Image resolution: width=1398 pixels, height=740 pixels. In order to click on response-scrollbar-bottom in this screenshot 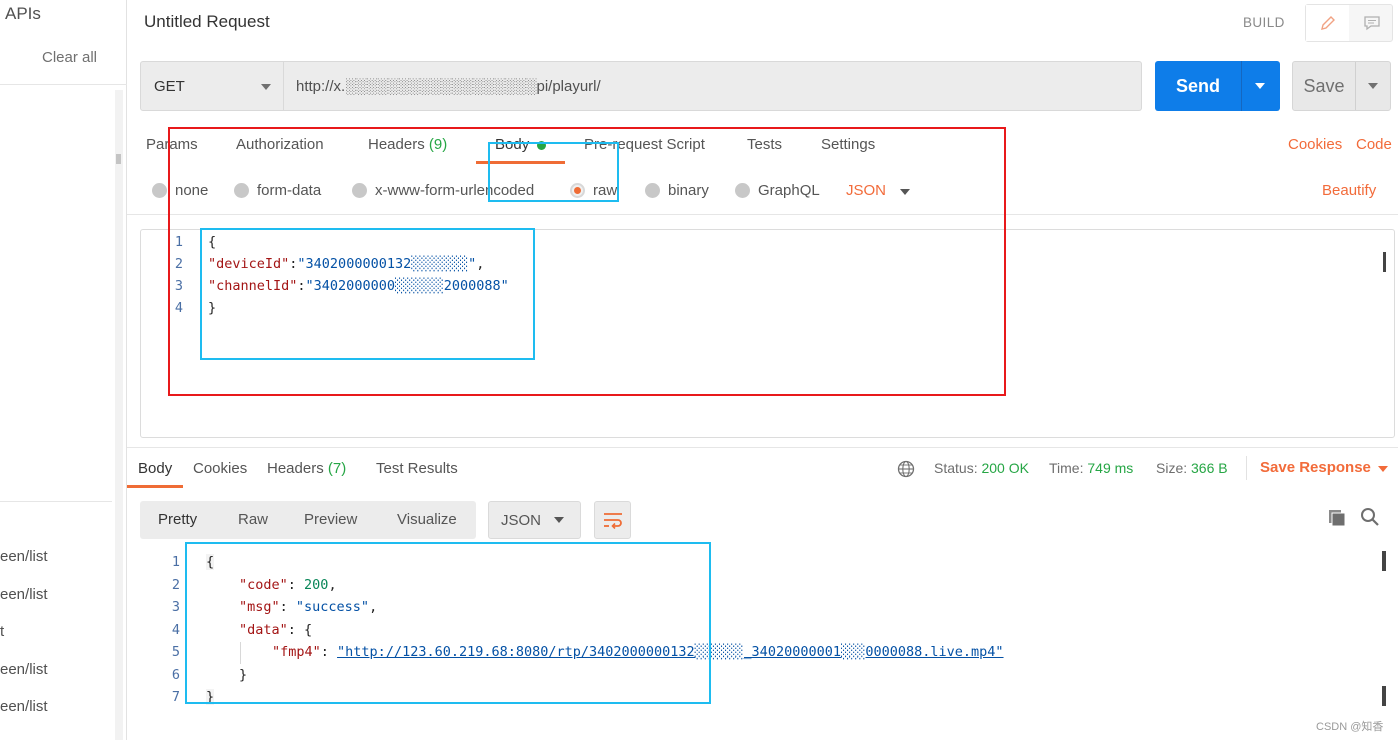, I will do `click(1384, 696)`.